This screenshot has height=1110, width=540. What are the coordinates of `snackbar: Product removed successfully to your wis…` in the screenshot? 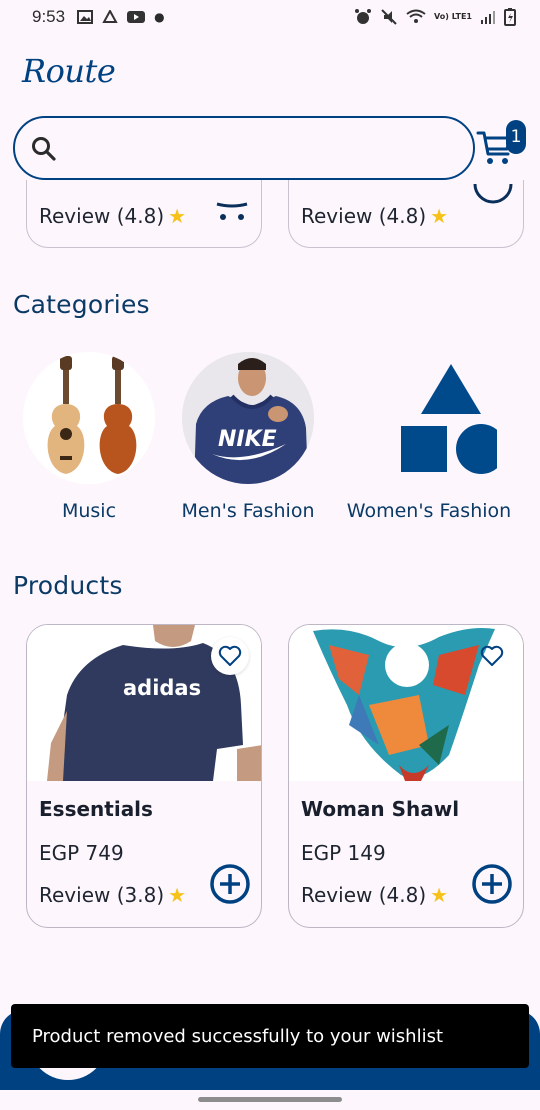 It's located at (270, 1036).